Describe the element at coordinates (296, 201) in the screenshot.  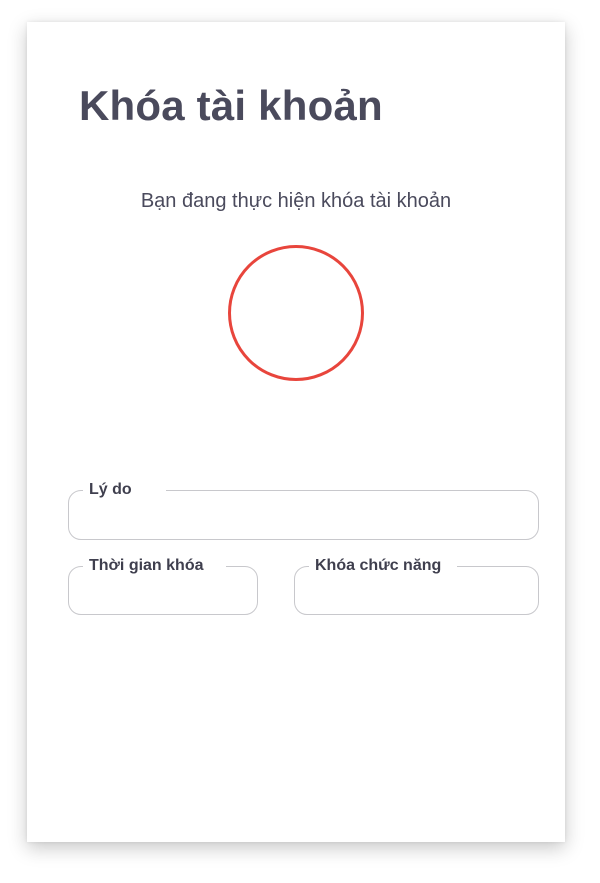
I see `dialog-message: Bạn đang thực hiện khóa tài khoản` at that location.